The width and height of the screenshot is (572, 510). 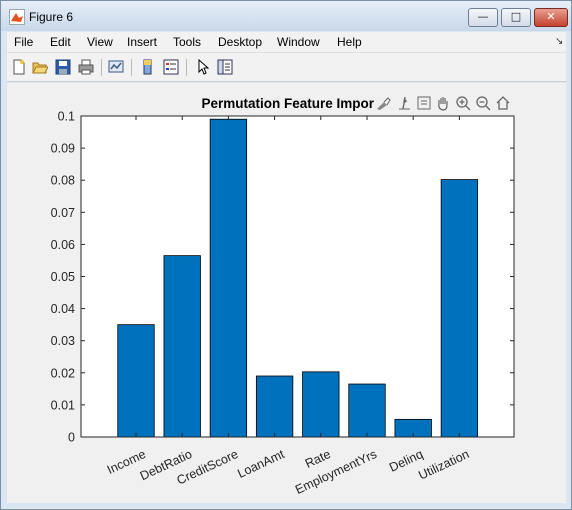 What do you see at coordinates (142, 42) in the screenshot?
I see `menu-insert: Insert` at bounding box center [142, 42].